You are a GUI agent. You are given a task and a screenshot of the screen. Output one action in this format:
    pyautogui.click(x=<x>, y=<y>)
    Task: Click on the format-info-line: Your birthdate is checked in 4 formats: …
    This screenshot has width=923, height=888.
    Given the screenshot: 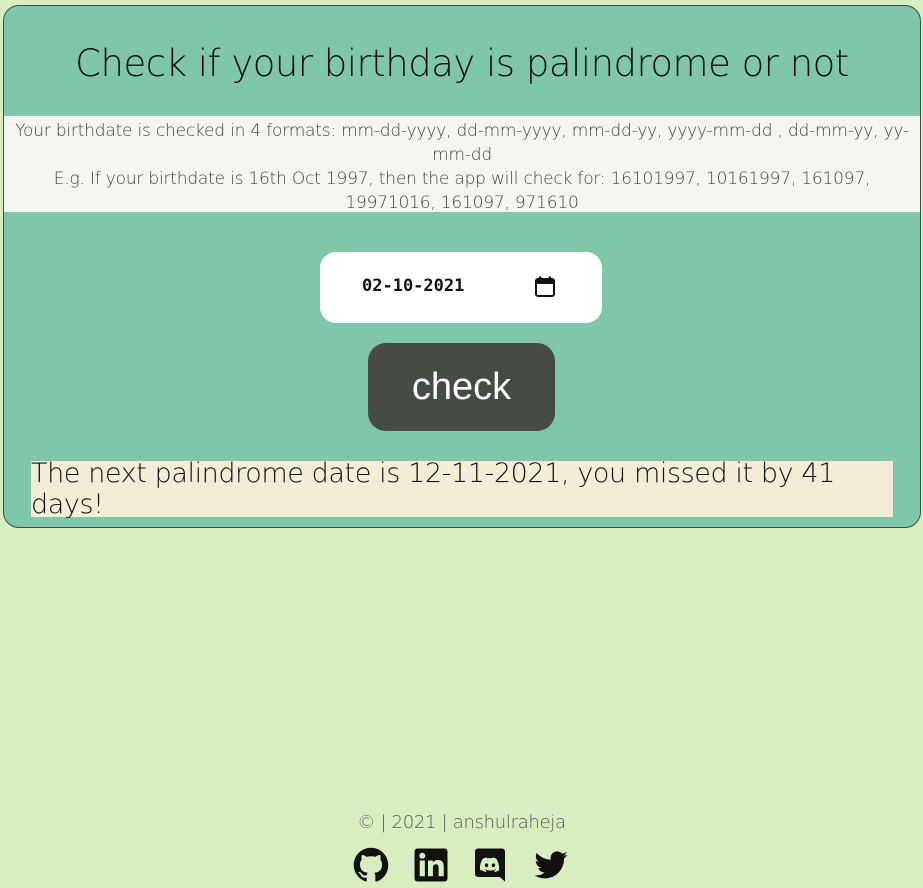 What is the action you would take?
    pyautogui.click(x=462, y=143)
    